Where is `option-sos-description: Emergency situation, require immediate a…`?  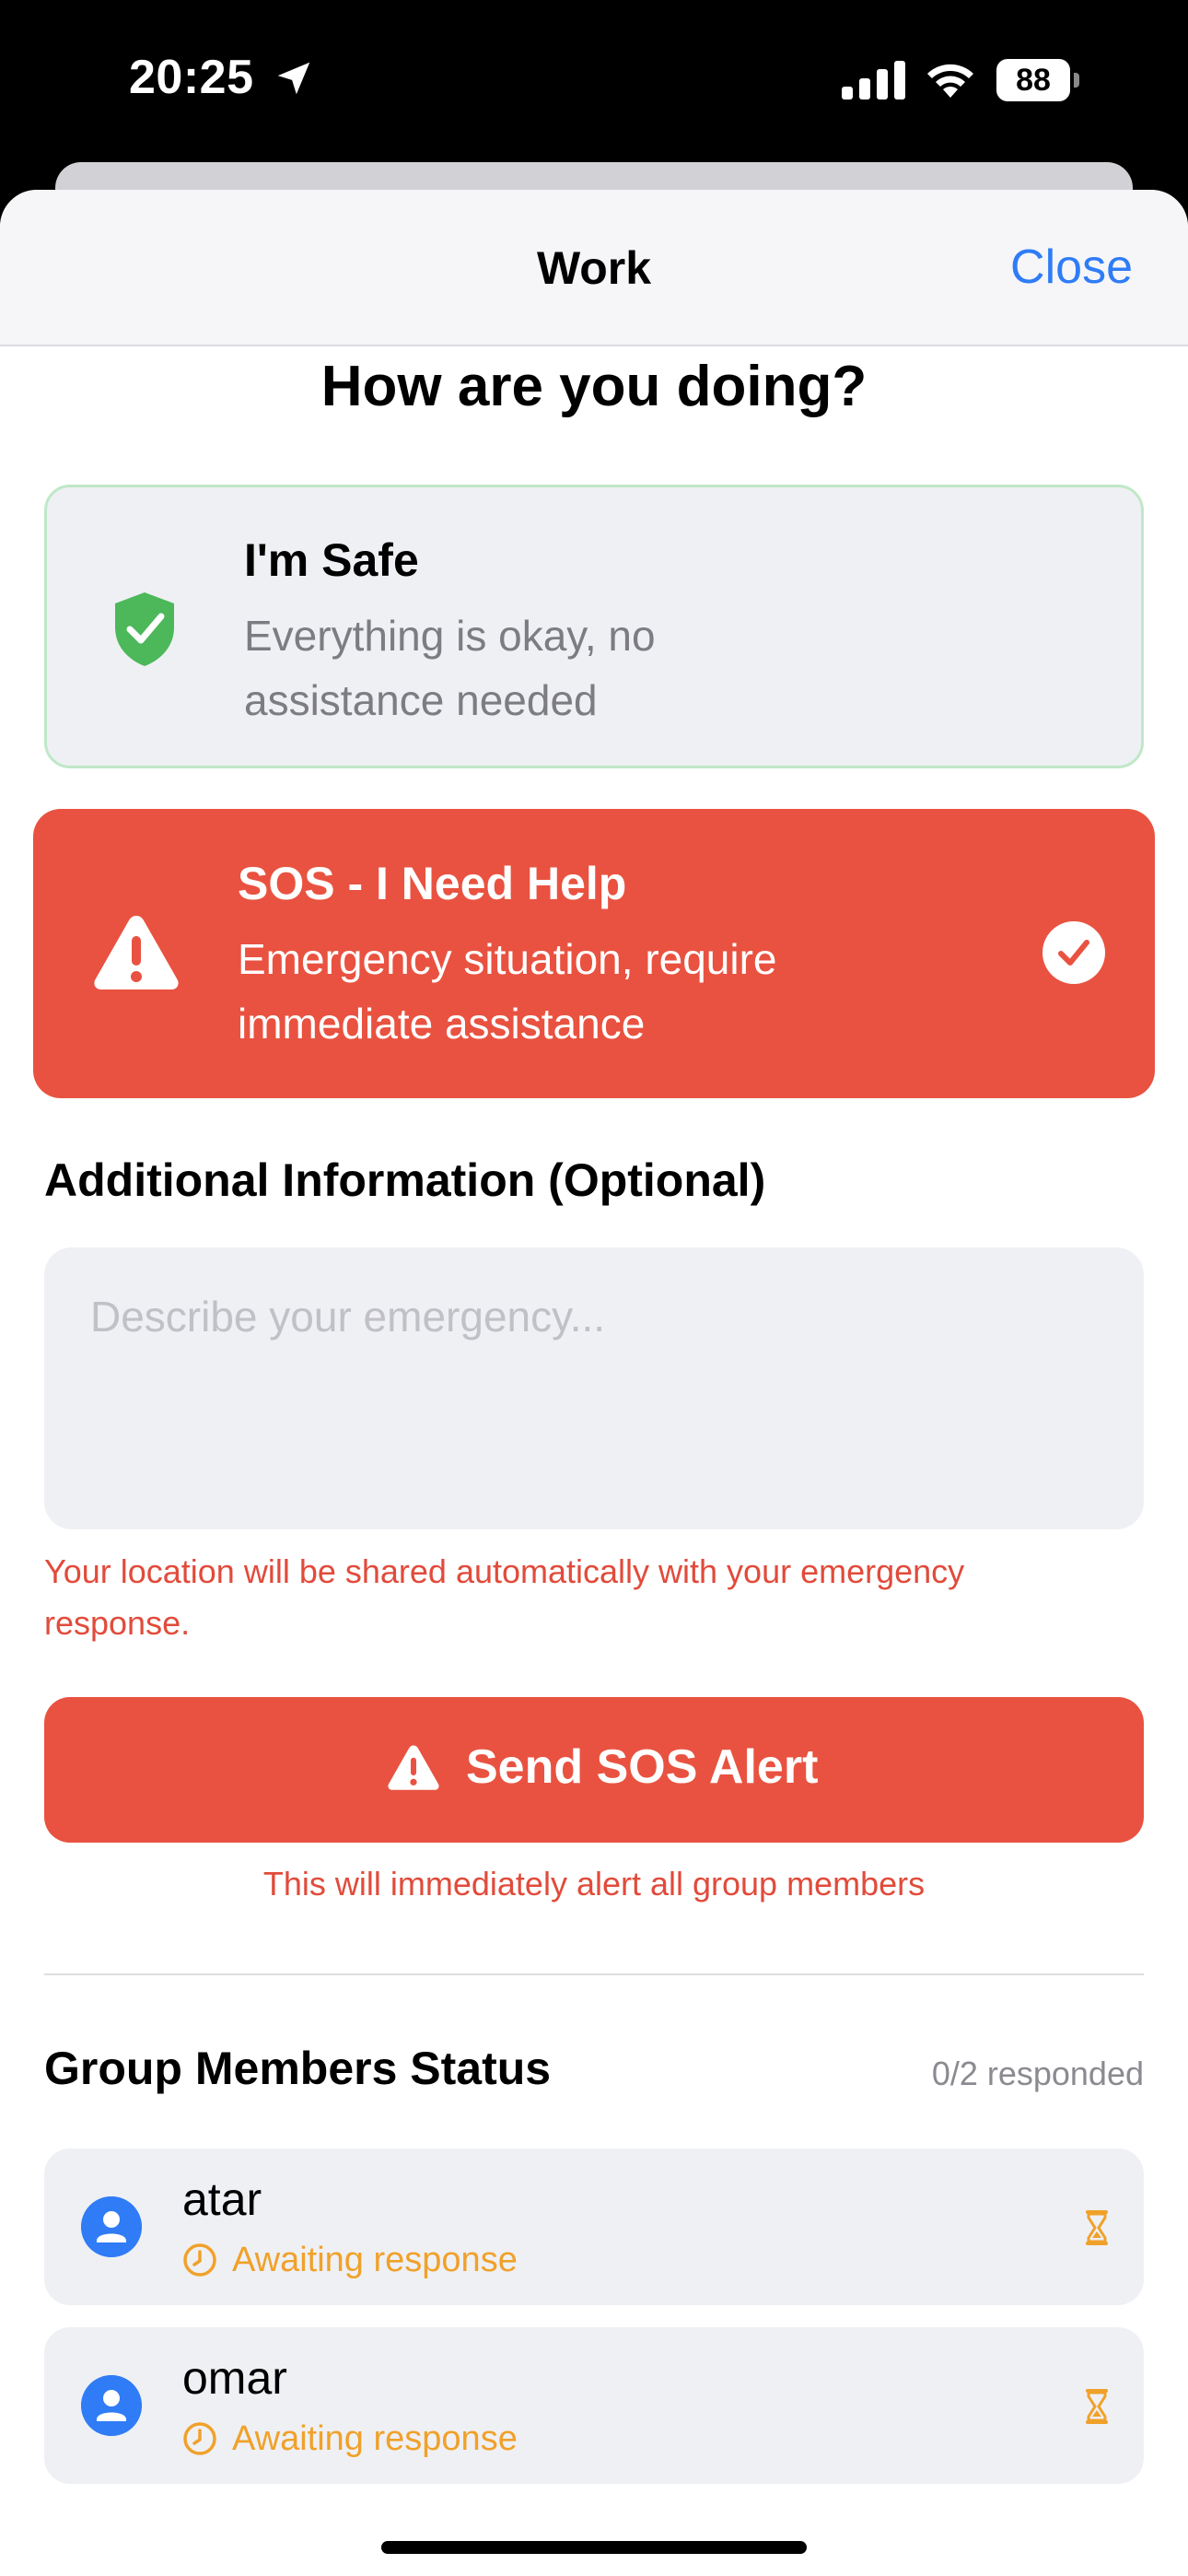
option-sos-description: Emergency situation, require immediate a… is located at coordinates (507, 991).